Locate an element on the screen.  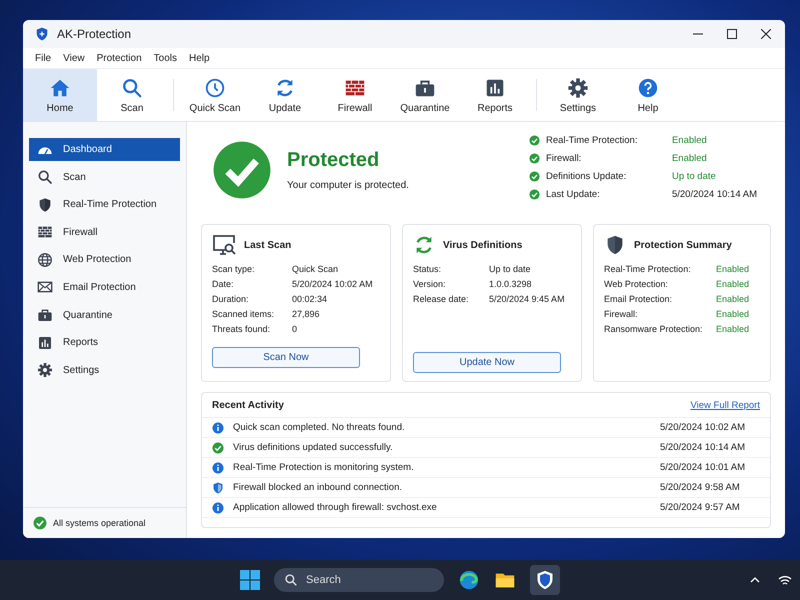
menu-item: Protection is located at coordinates (119, 58).